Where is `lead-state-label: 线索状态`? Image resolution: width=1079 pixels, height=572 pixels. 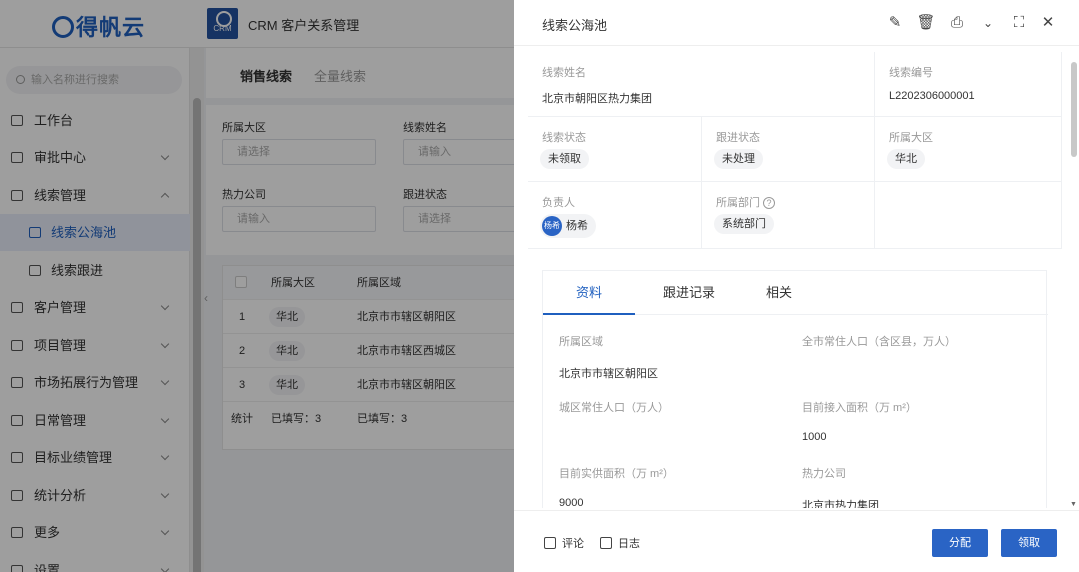 lead-state-label: 线索状态 is located at coordinates (564, 138).